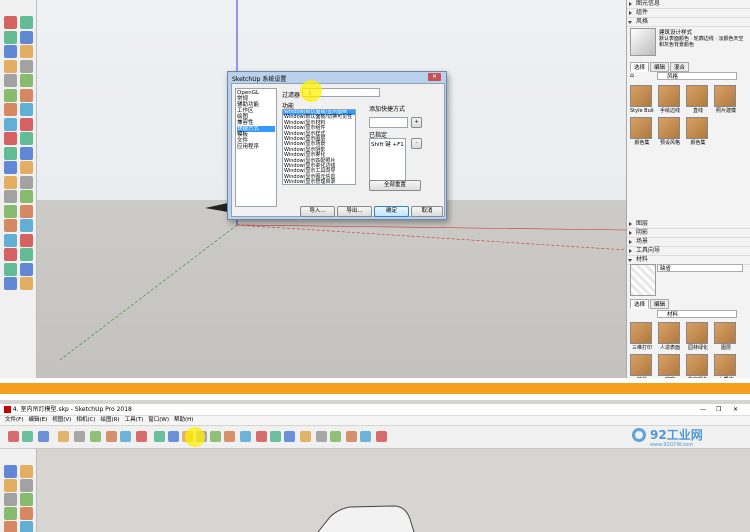 This screenshot has height=532, width=750. I want to click on menu-item: 工具(T), so click(134, 420).